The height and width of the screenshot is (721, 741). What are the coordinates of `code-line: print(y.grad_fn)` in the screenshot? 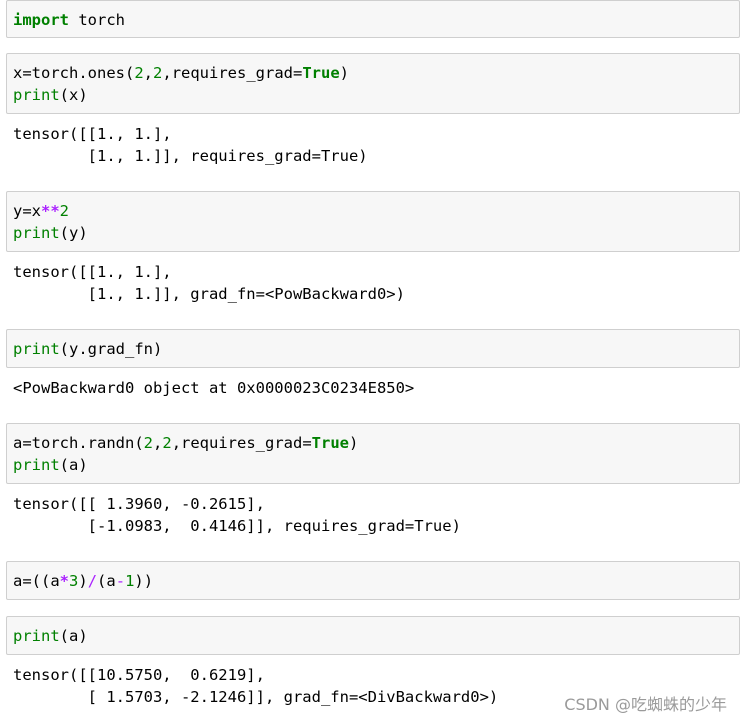 It's located at (373, 349).